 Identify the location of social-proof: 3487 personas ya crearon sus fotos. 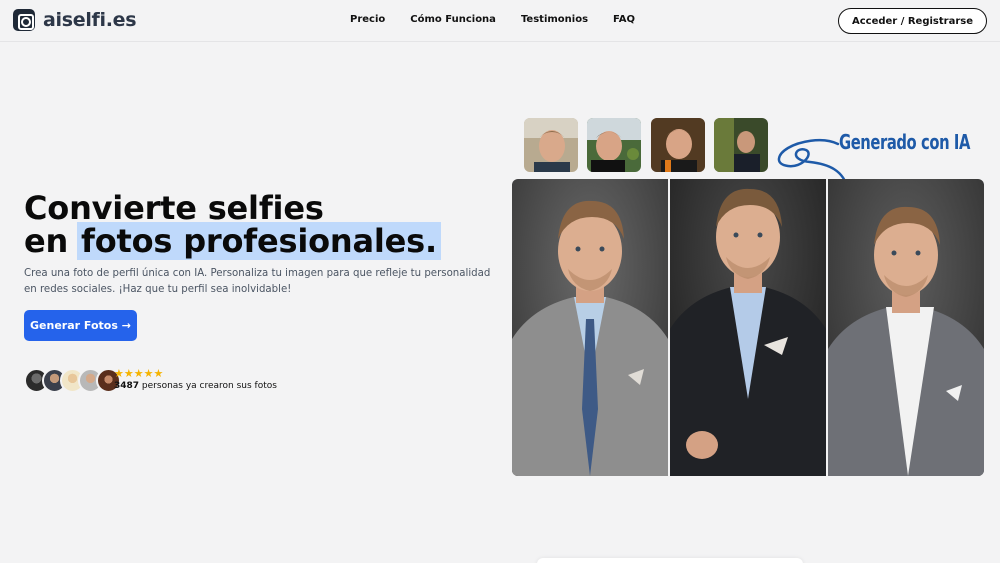
(195, 386).